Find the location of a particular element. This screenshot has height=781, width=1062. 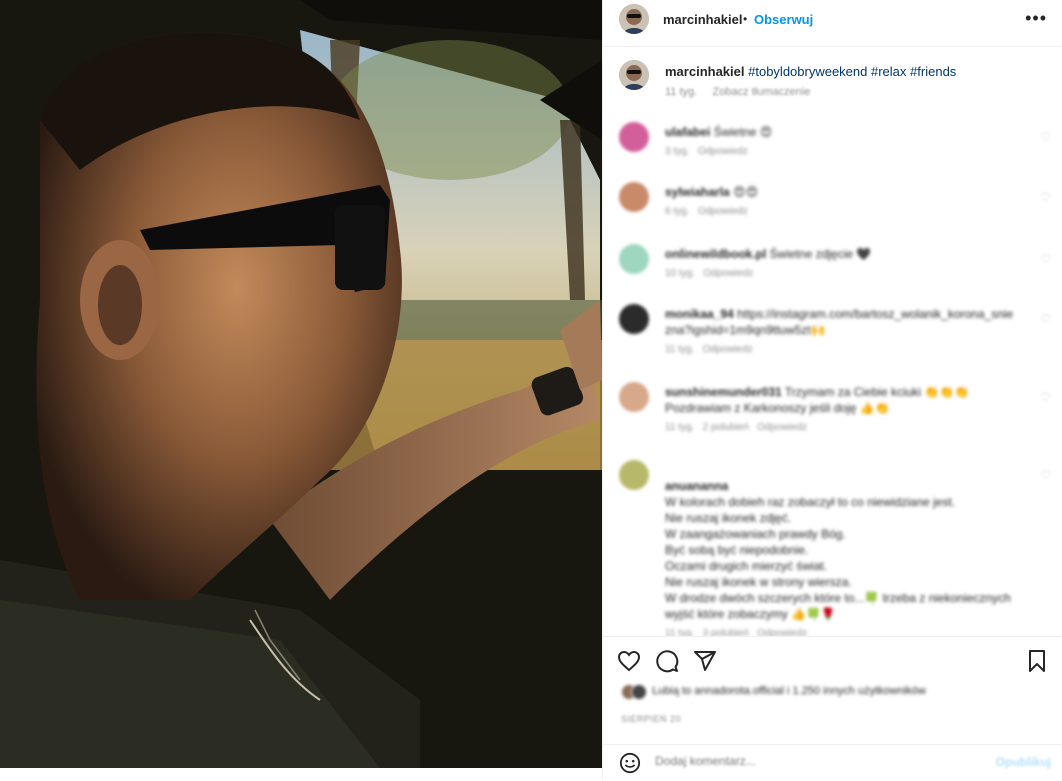

caption-username: marcinhakiel is located at coordinates (705, 71).